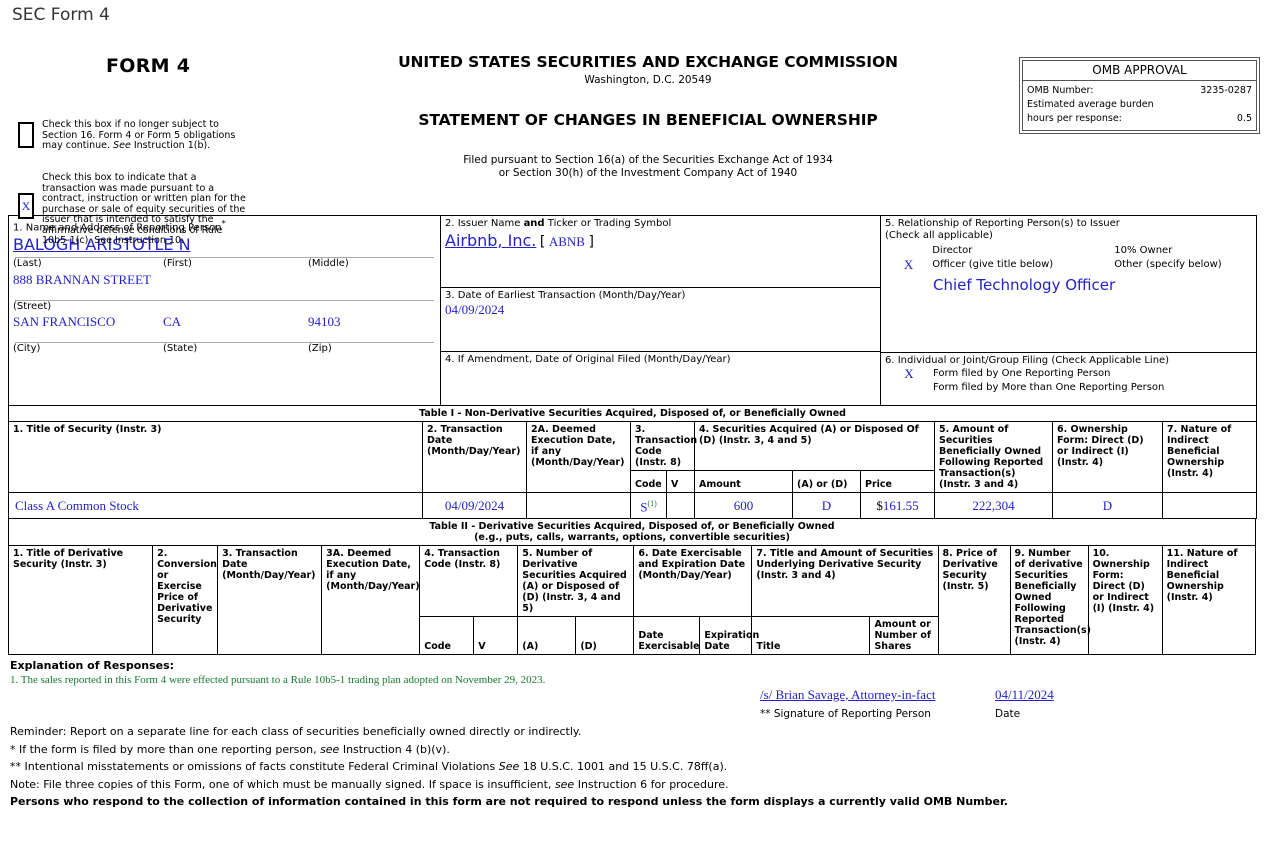 The height and width of the screenshot is (844, 1264). What do you see at coordinates (1139, 91) in the screenshot?
I see `omb-number-row: OMB Number: 3235-0287` at bounding box center [1139, 91].